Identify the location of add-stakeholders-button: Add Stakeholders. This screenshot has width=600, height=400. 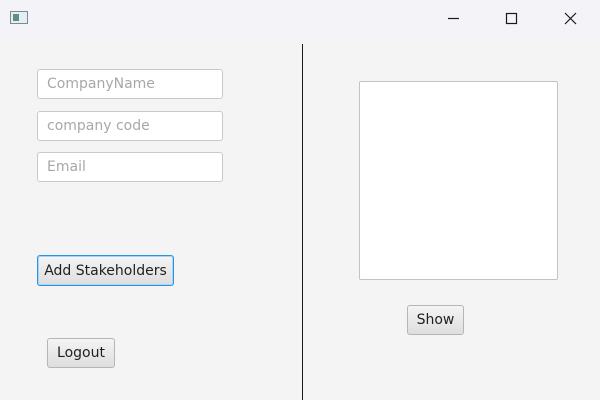
(105, 270).